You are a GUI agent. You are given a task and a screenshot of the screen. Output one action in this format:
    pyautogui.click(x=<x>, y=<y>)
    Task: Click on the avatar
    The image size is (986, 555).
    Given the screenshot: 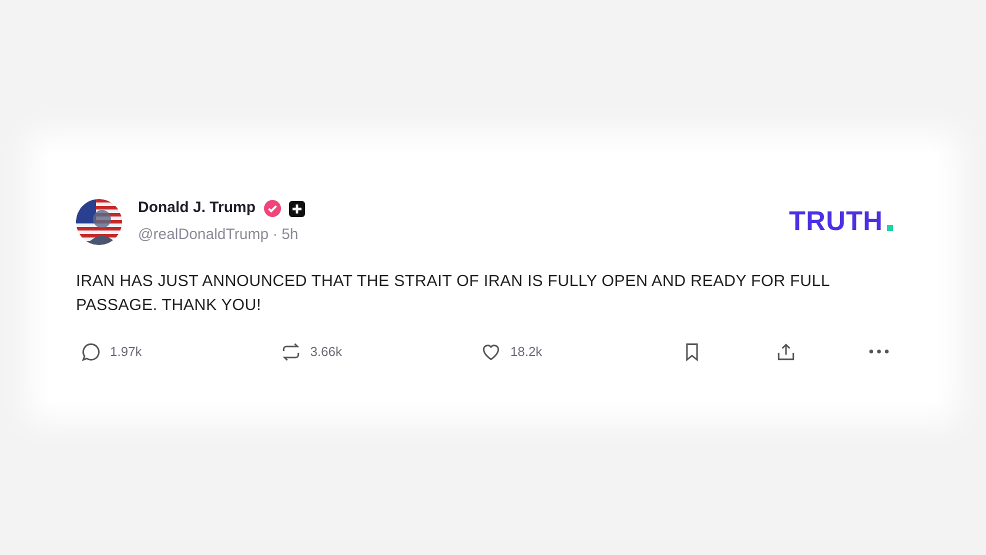 What is the action you would take?
    pyautogui.click(x=99, y=221)
    